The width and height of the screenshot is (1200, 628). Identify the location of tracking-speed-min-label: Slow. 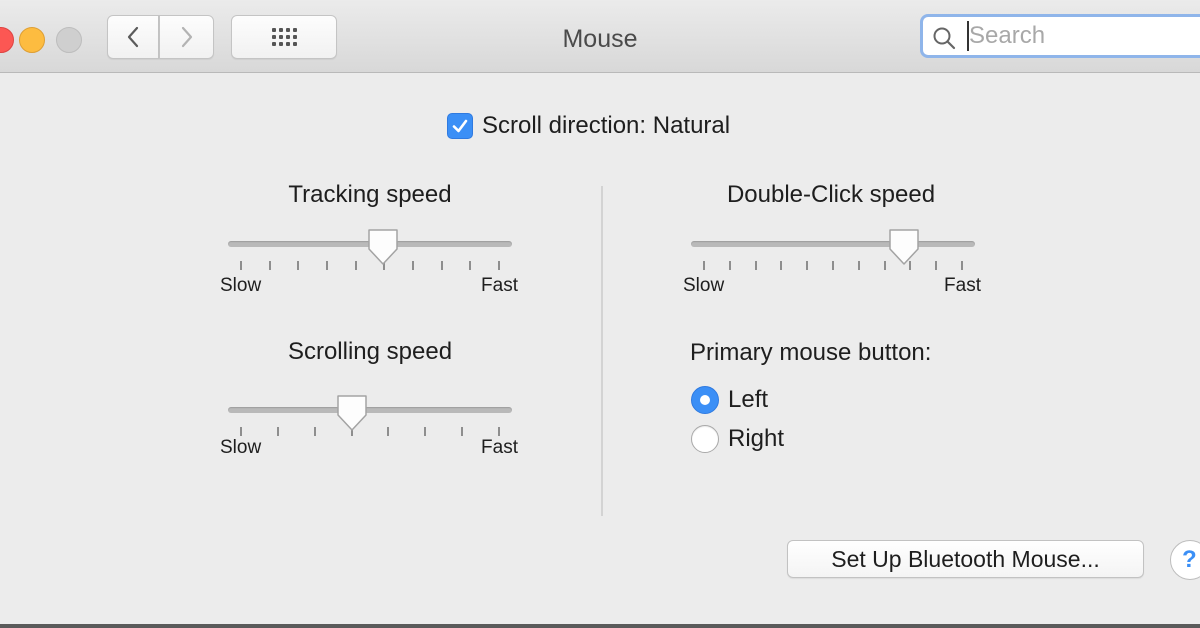
(241, 285).